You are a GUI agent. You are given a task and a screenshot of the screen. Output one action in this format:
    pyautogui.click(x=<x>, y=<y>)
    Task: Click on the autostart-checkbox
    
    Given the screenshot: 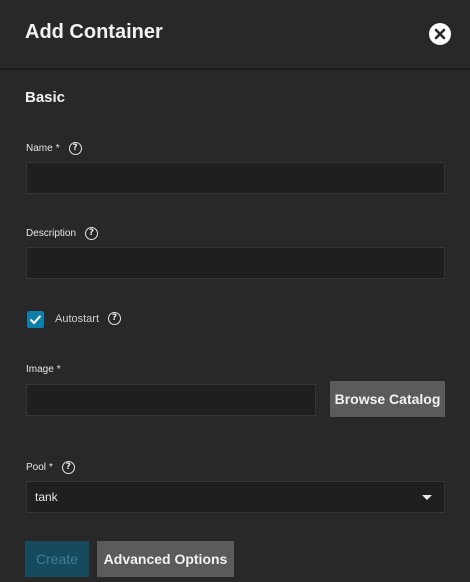 What is the action you would take?
    pyautogui.click(x=35, y=319)
    